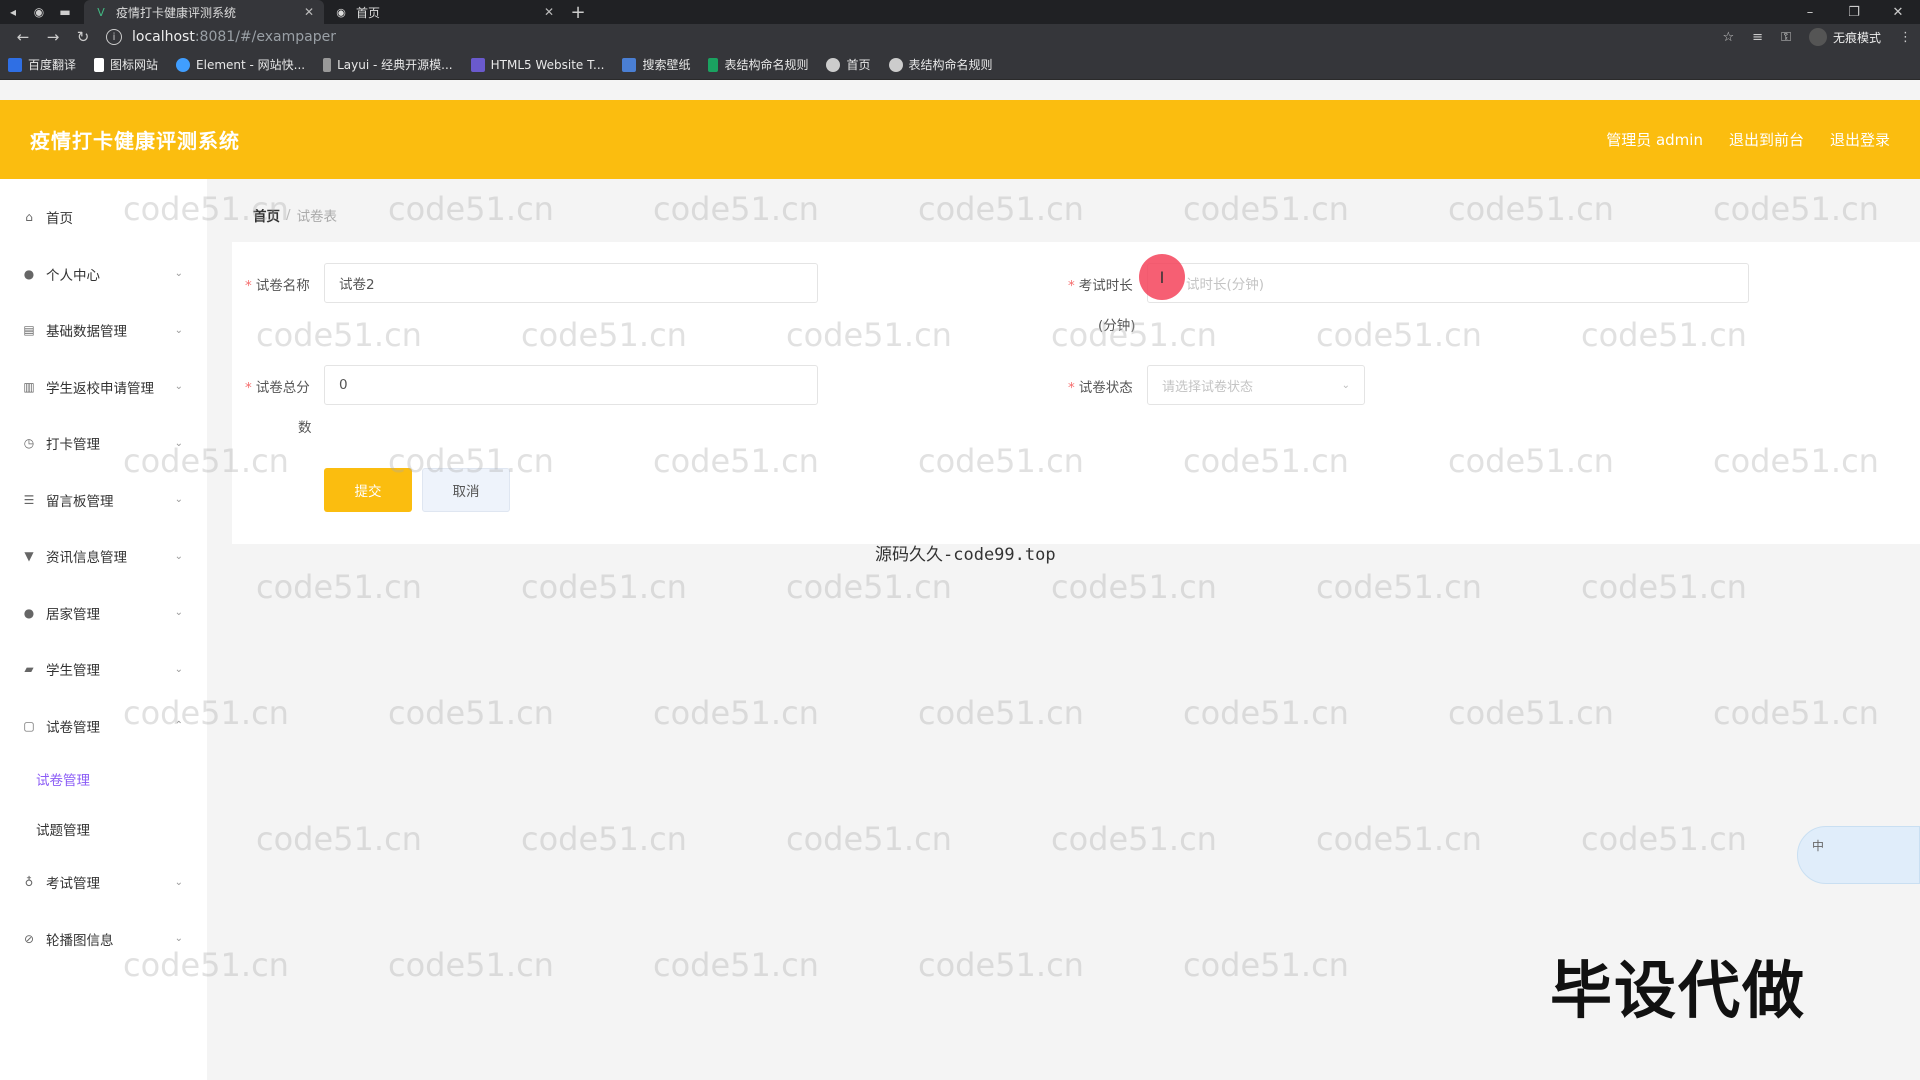  What do you see at coordinates (103, 829) in the screenshot?
I see `sidebar-subitem-questions: 试题管理` at bounding box center [103, 829].